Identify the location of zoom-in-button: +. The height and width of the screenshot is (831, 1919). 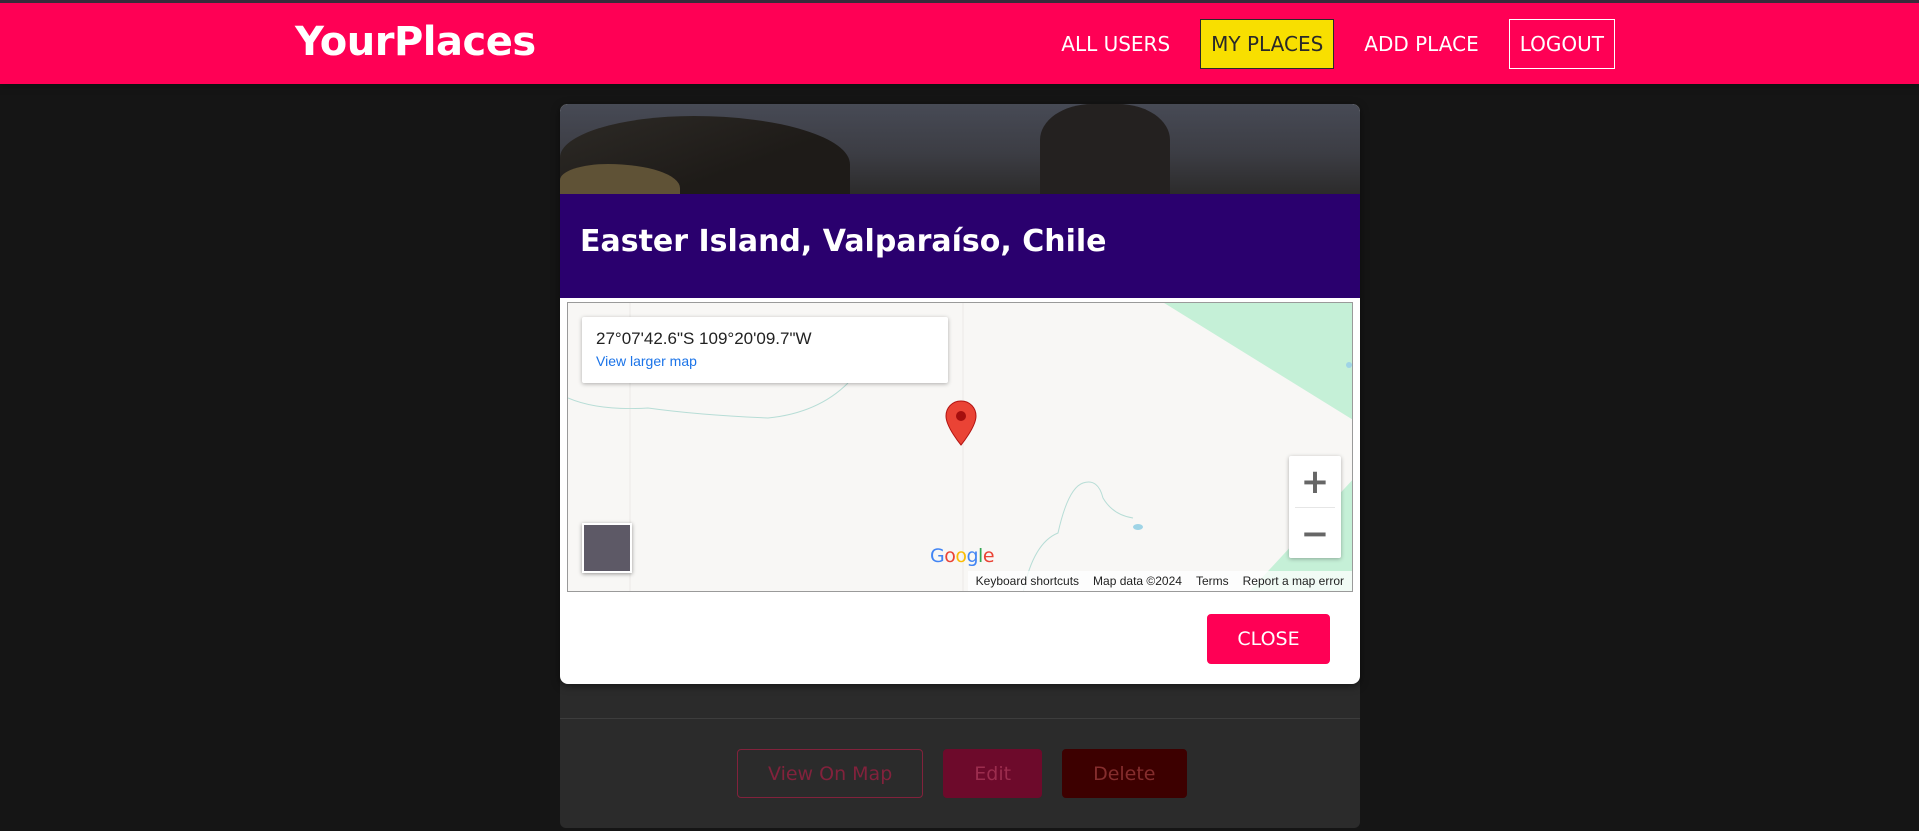
(1315, 481).